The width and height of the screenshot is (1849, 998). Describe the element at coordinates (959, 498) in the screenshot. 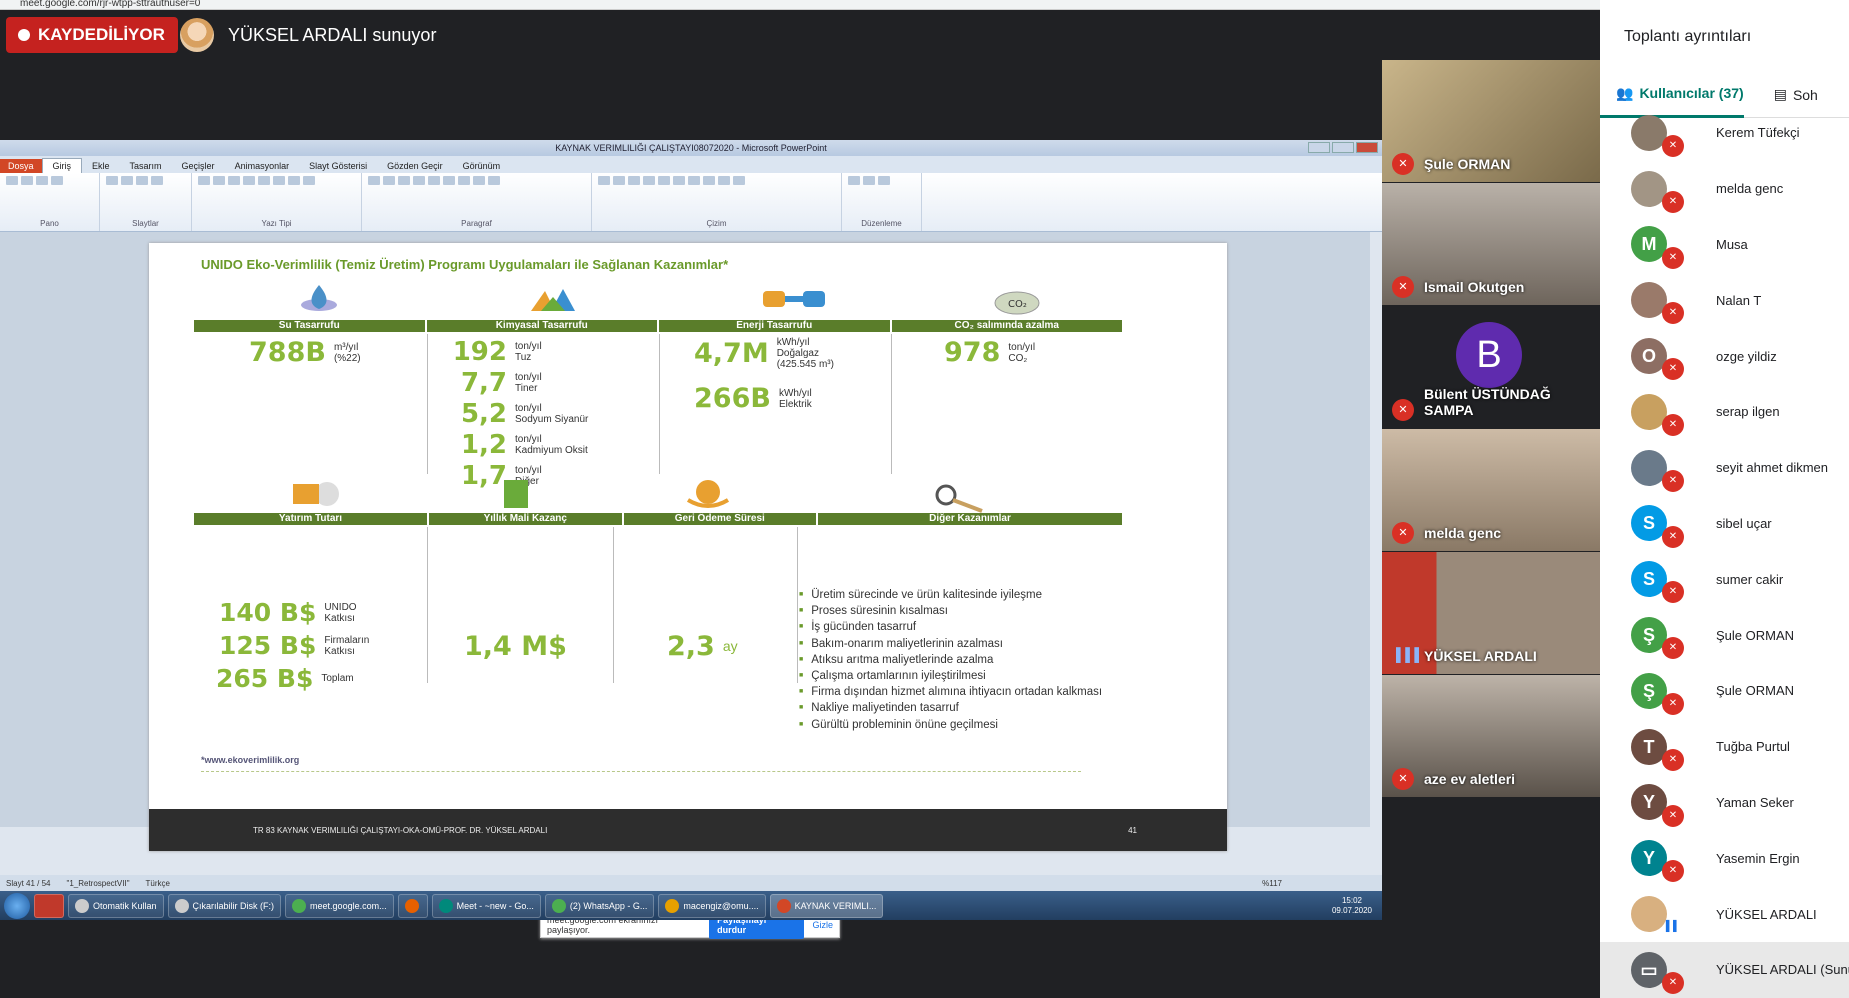

I see `magnifier-icon` at that location.